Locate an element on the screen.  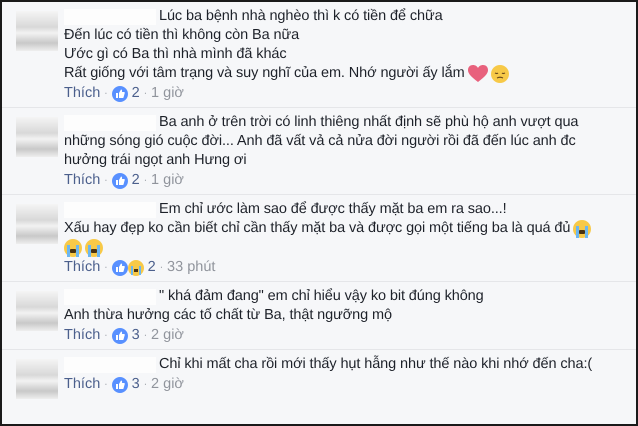
comment-text: hưởng trái ngọt anh Hưng ơi is located at coordinates (155, 160).